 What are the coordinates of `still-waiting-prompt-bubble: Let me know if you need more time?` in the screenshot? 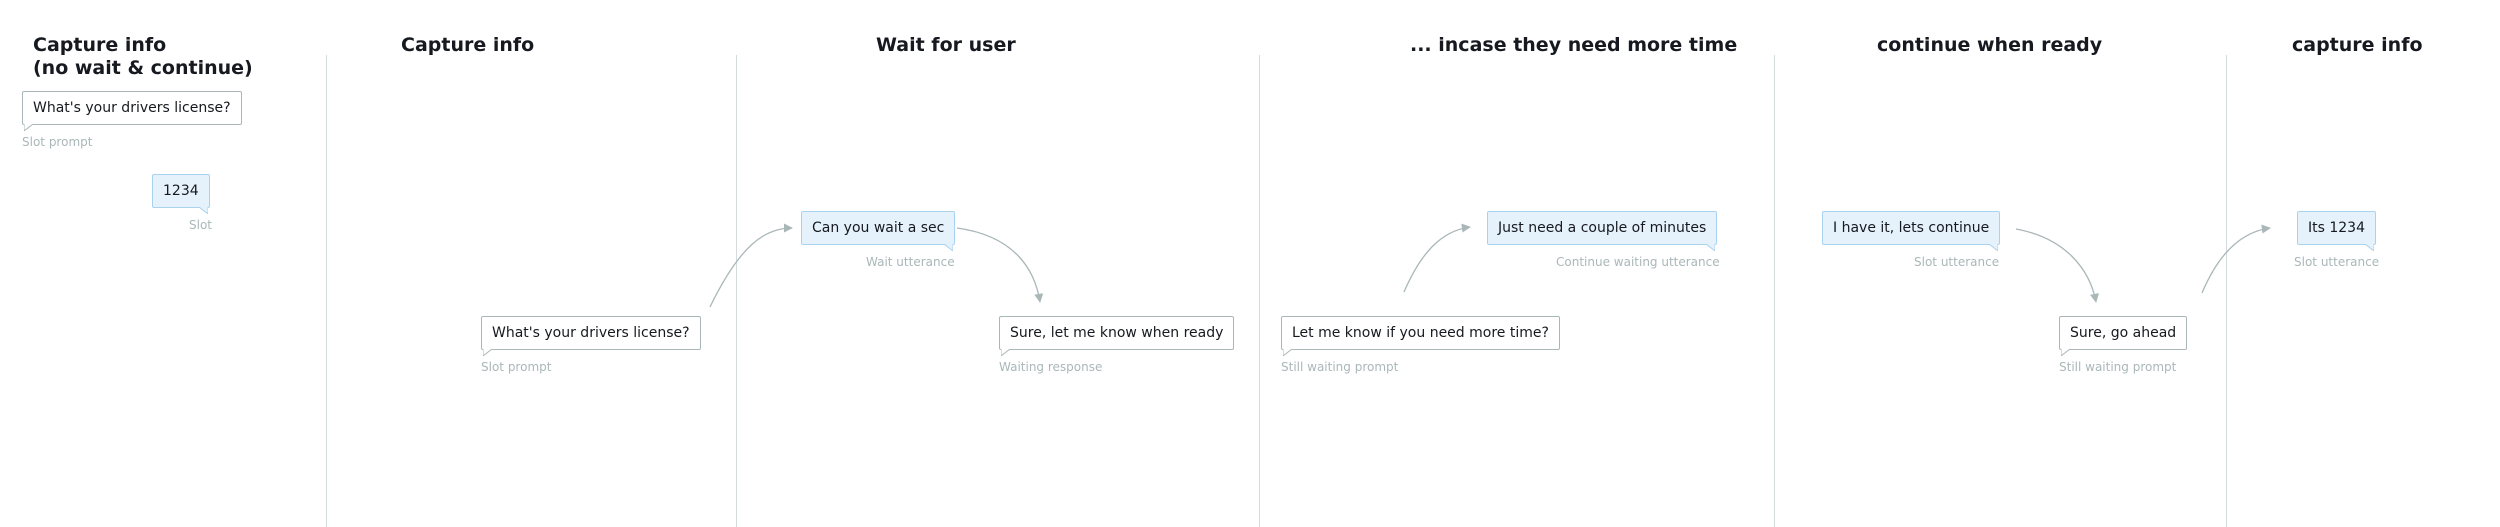 It's located at (1420, 336).